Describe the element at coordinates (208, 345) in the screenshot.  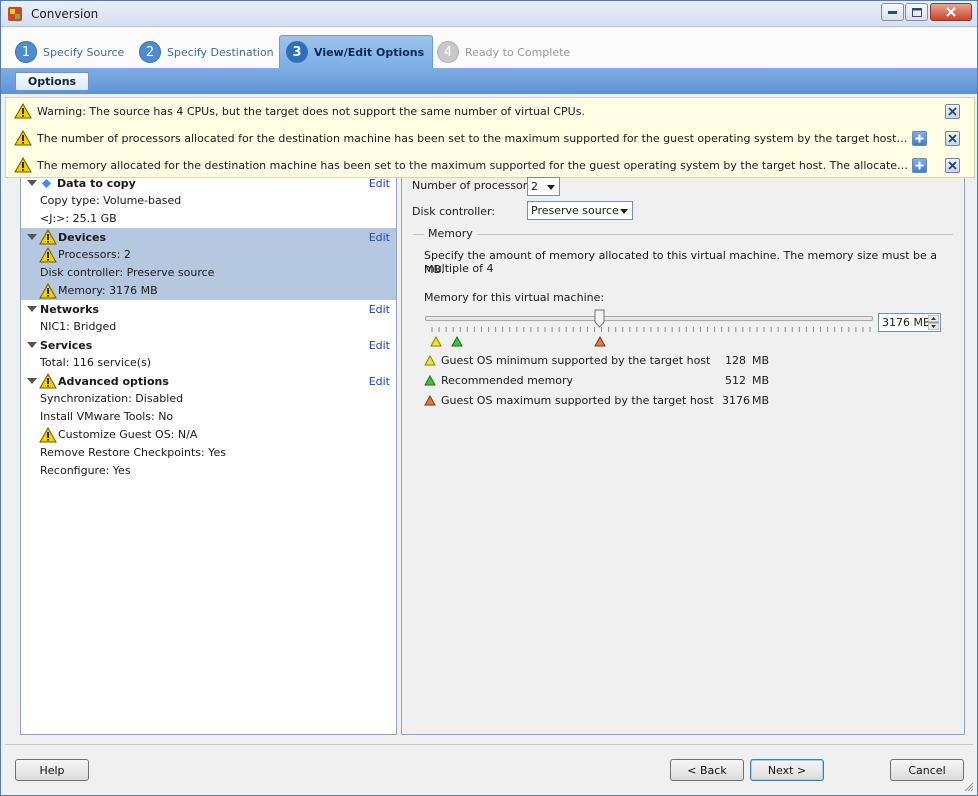
I see `tree-item-services: Services Edit` at that location.